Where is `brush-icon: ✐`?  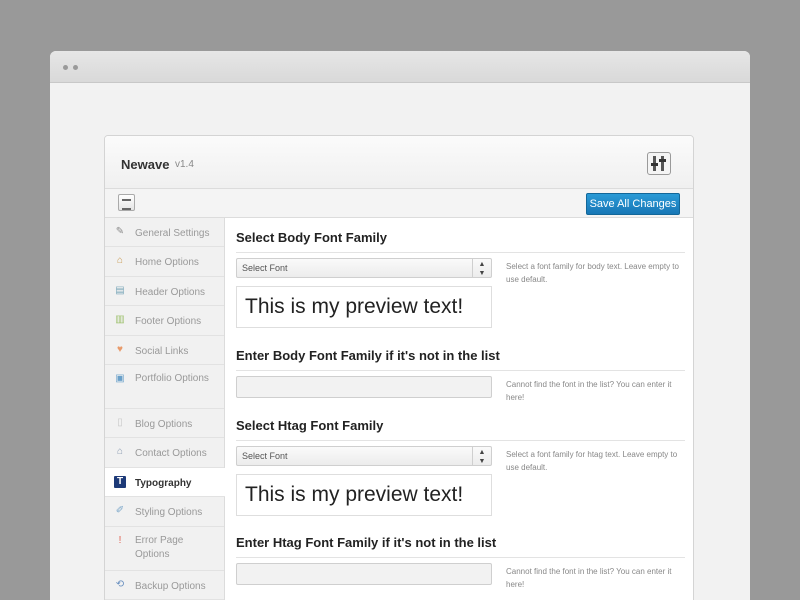
brush-icon: ✐ is located at coordinates (120, 511).